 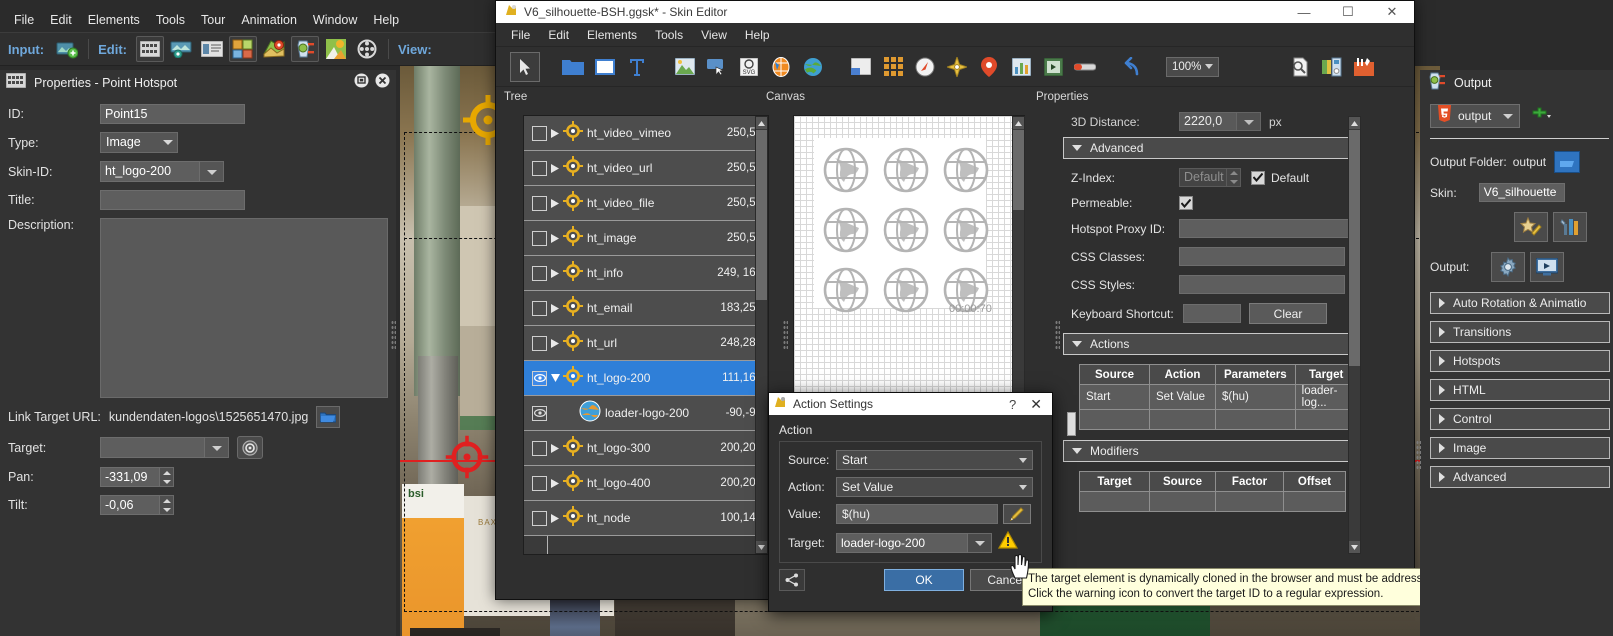 I want to click on maximize-button: ☐, so click(x=1348, y=12).